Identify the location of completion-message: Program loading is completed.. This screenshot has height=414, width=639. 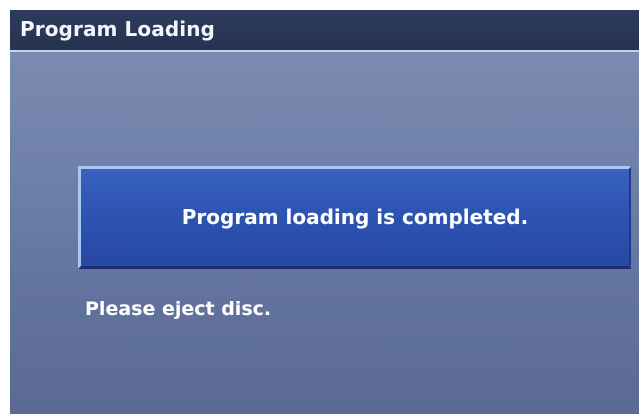
(355, 217).